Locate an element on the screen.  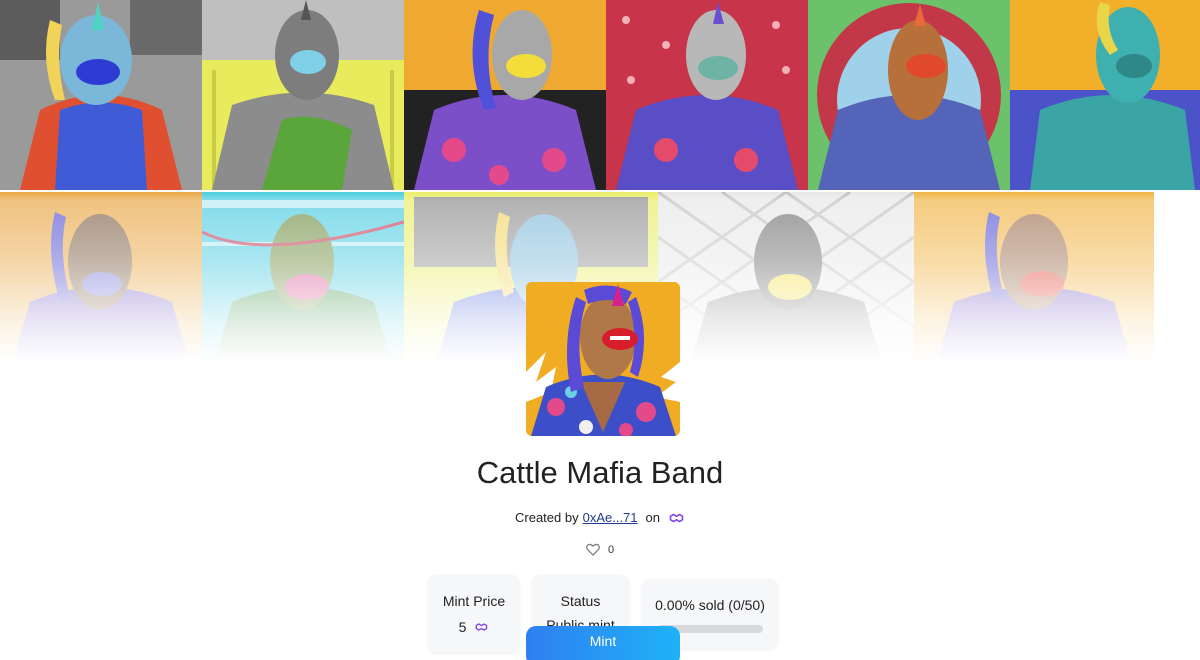
mint-price-value: 5 is located at coordinates (462, 627).